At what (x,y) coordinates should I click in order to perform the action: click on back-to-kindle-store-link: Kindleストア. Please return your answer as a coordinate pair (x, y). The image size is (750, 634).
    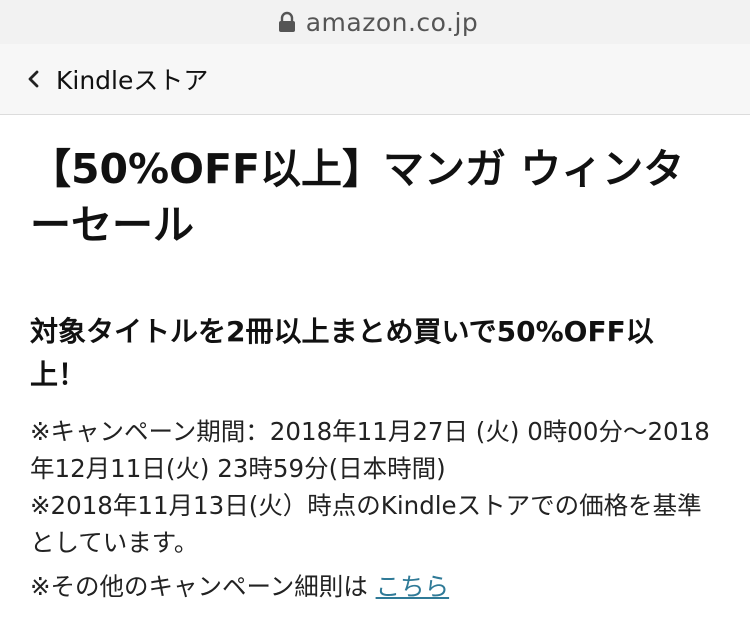
    Looking at the image, I should click on (117, 79).